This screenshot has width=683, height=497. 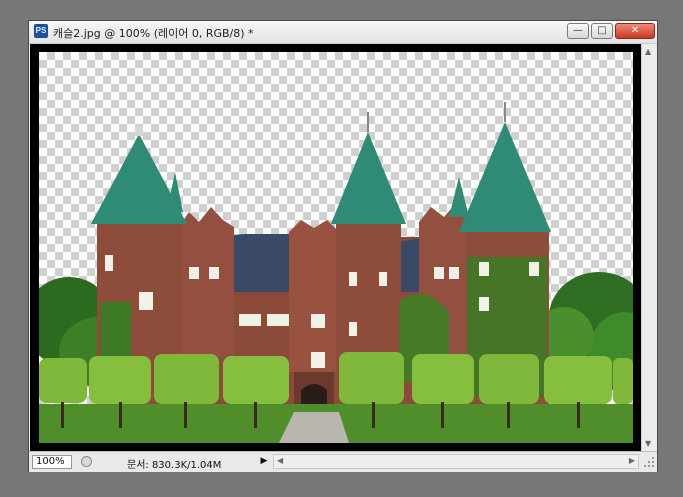 I want to click on status-menu-arrow-icon: ▶, so click(x=264, y=461).